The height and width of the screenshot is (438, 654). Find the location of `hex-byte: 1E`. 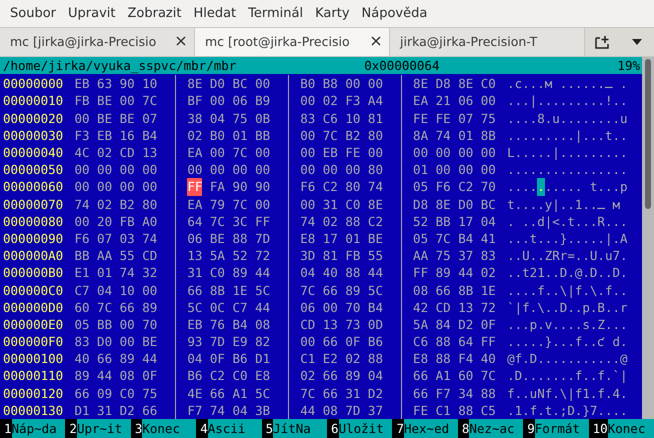

hex-byte: 1E is located at coordinates (488, 290).